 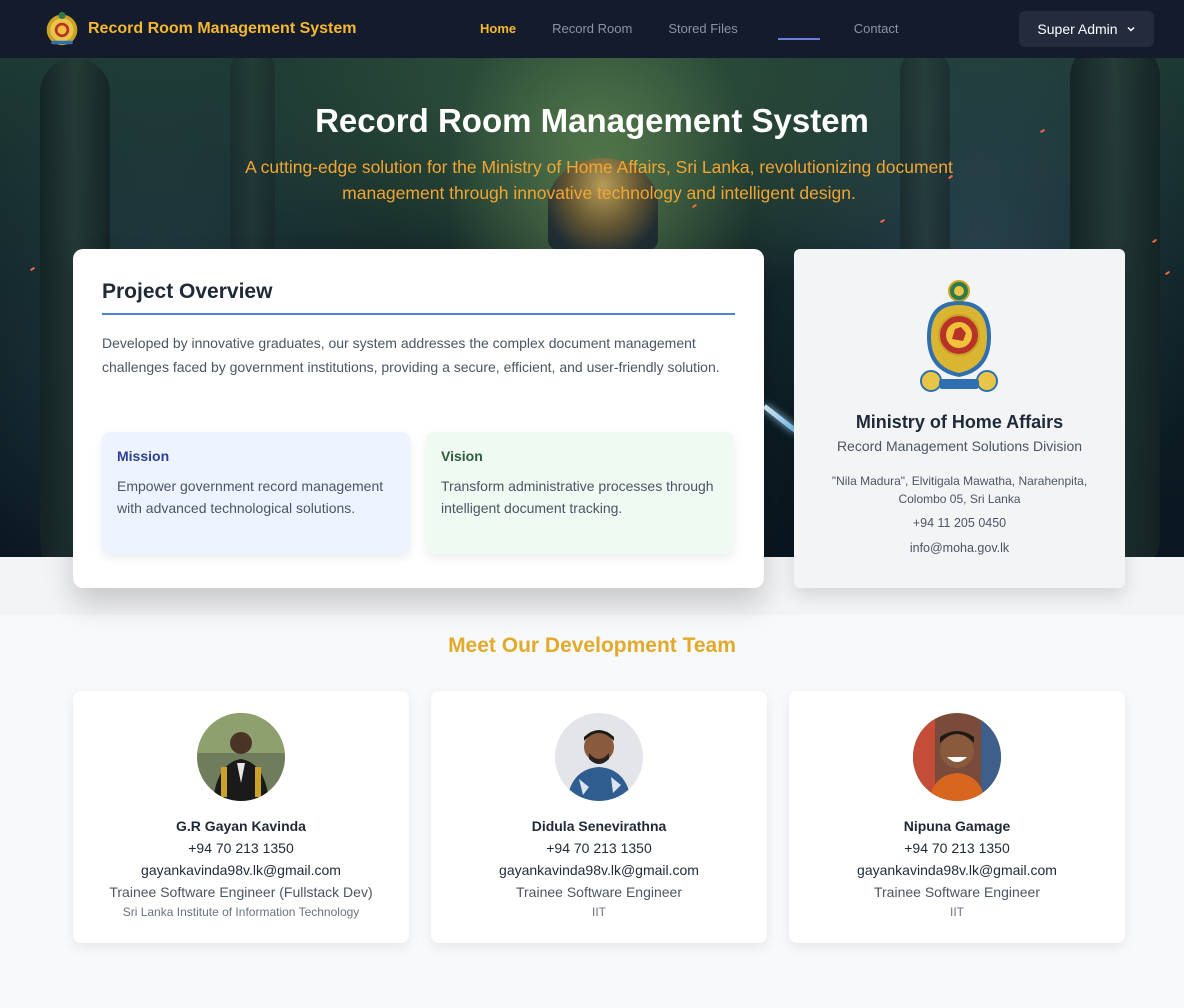 What do you see at coordinates (957, 826) in the screenshot?
I see `member-name: Nipuna Gamage` at bounding box center [957, 826].